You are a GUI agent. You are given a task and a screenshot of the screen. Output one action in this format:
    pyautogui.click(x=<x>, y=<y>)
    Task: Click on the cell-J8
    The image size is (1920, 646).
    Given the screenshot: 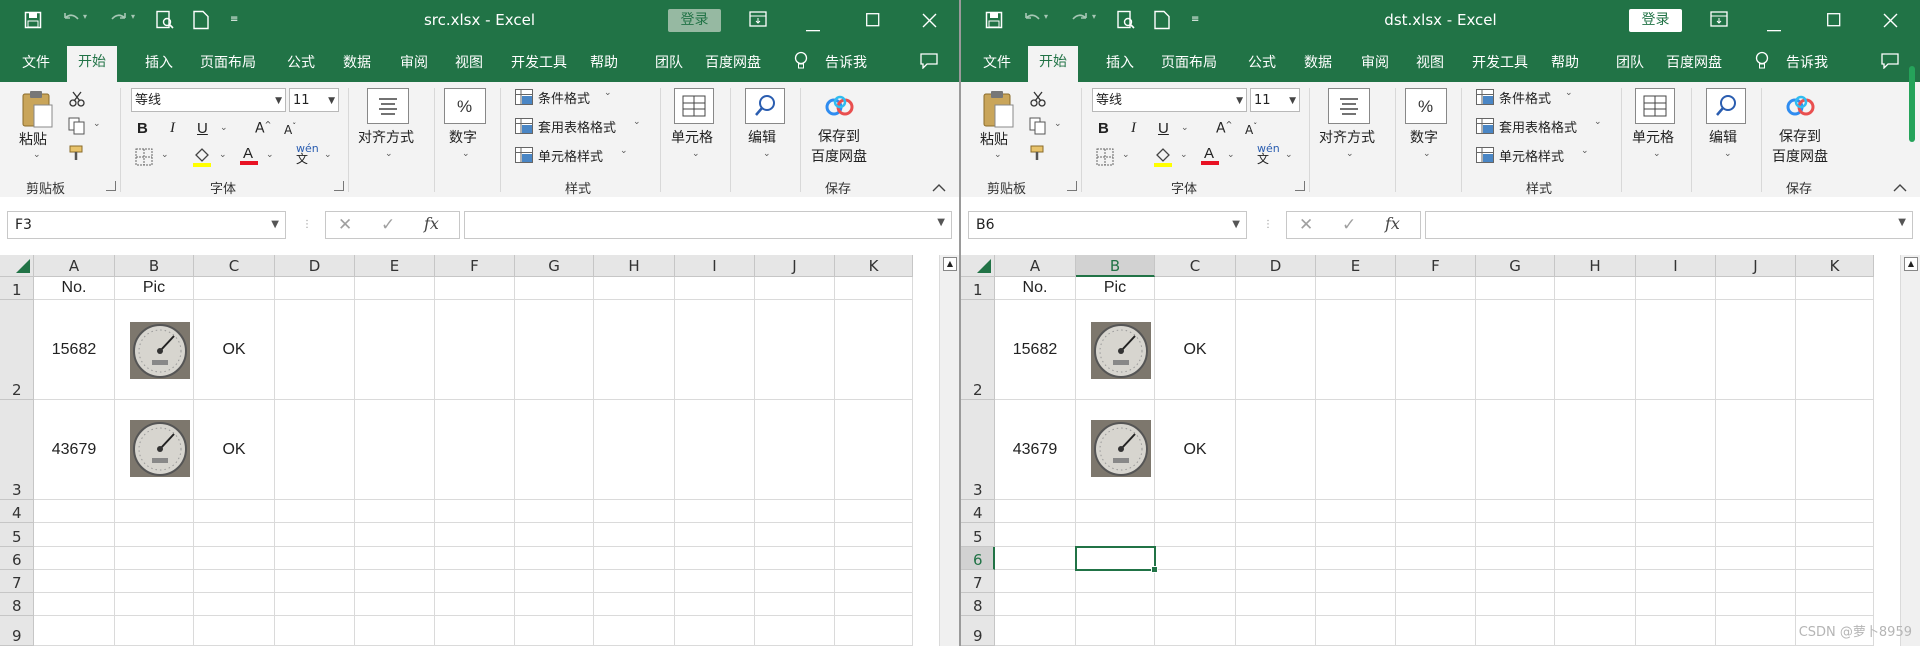 What is the action you would take?
    pyautogui.click(x=1756, y=604)
    